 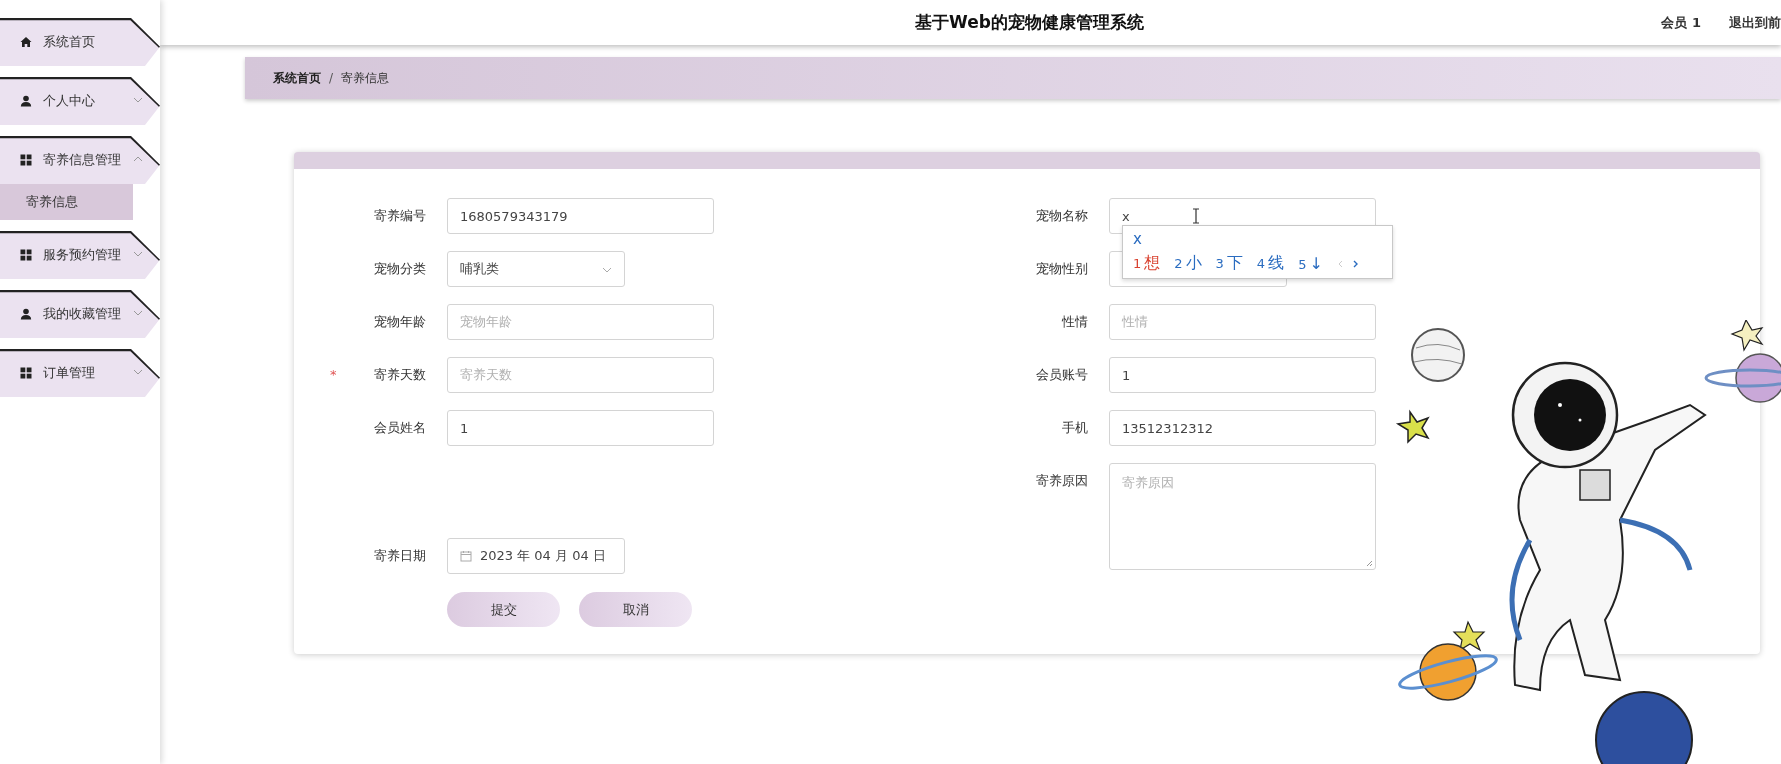 I want to click on breadcrumb-current: 寄养信息, so click(x=365, y=78).